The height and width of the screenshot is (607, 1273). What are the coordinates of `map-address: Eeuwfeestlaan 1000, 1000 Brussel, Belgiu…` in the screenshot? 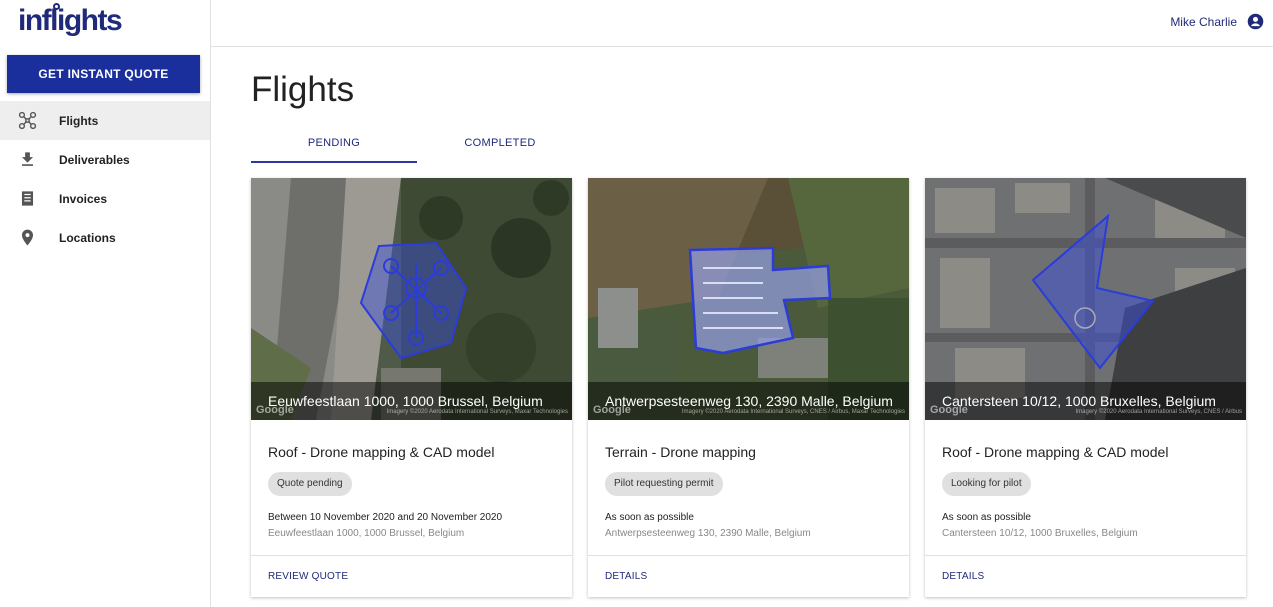 It's located at (405, 401).